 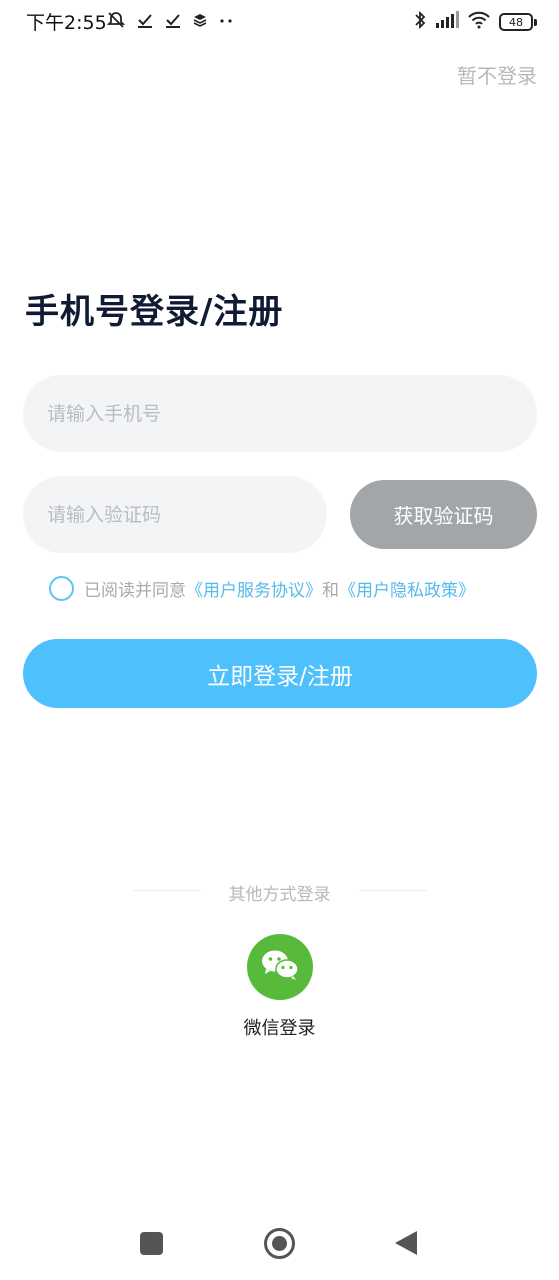 I want to click on page-title: 手机号登录/注册, so click(x=154, y=312).